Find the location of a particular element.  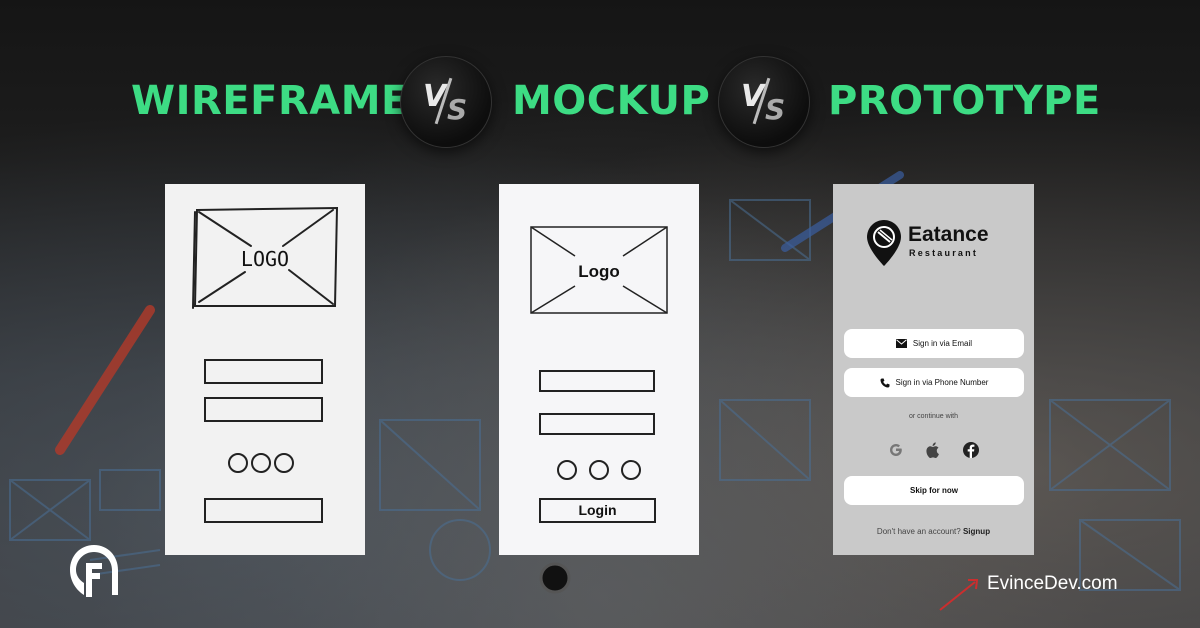

title-wireframe: WIREFRAME is located at coordinates (270, 101).